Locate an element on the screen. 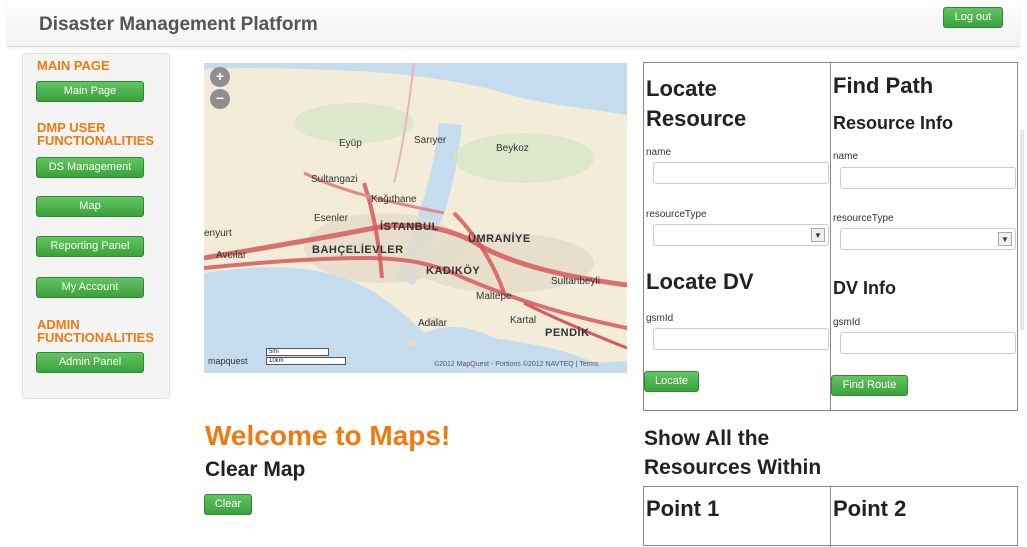  map-label-sultanbeyli: Sultanbeyli is located at coordinates (575, 281).